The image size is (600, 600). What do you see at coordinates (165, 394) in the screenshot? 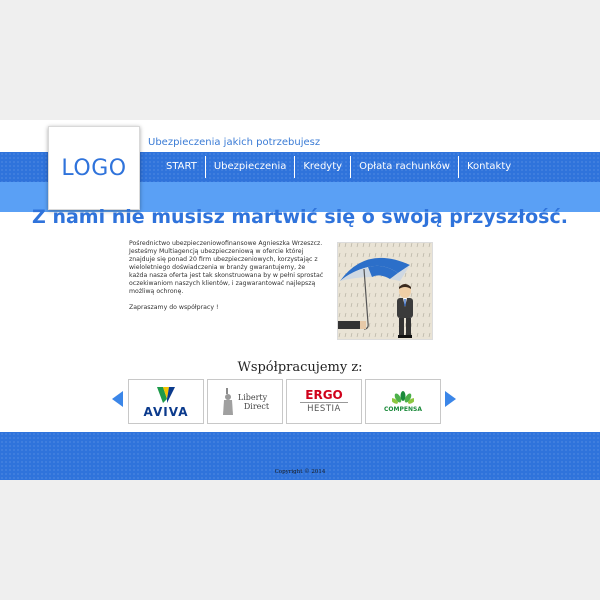
I see `aviva-mark-icon` at bounding box center [165, 394].